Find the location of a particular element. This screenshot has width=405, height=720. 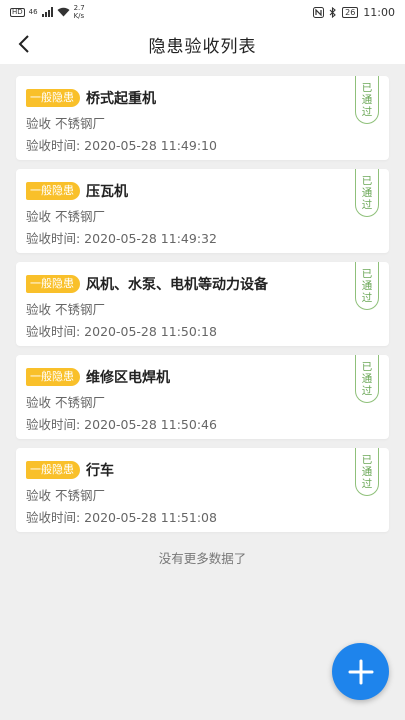

network-type: 46 is located at coordinates (33, 12).